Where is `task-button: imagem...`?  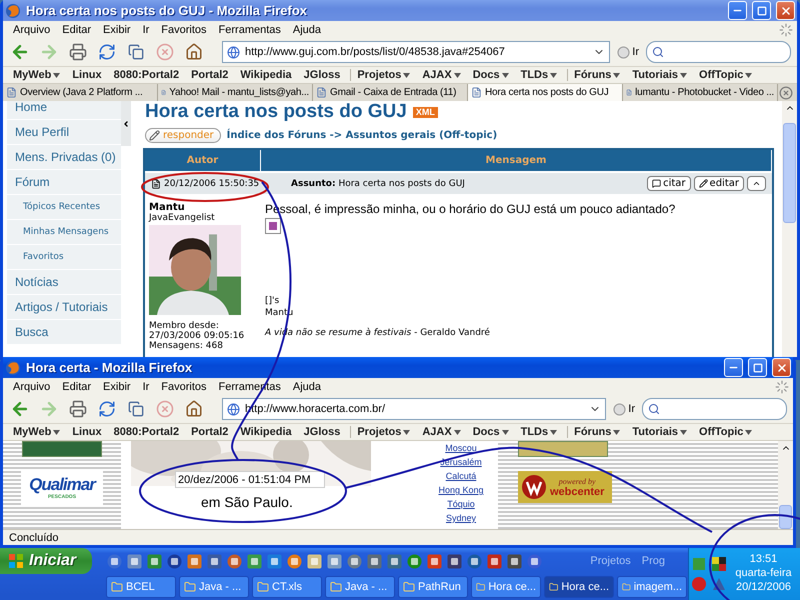
task-button: imagem... is located at coordinates (652, 587).